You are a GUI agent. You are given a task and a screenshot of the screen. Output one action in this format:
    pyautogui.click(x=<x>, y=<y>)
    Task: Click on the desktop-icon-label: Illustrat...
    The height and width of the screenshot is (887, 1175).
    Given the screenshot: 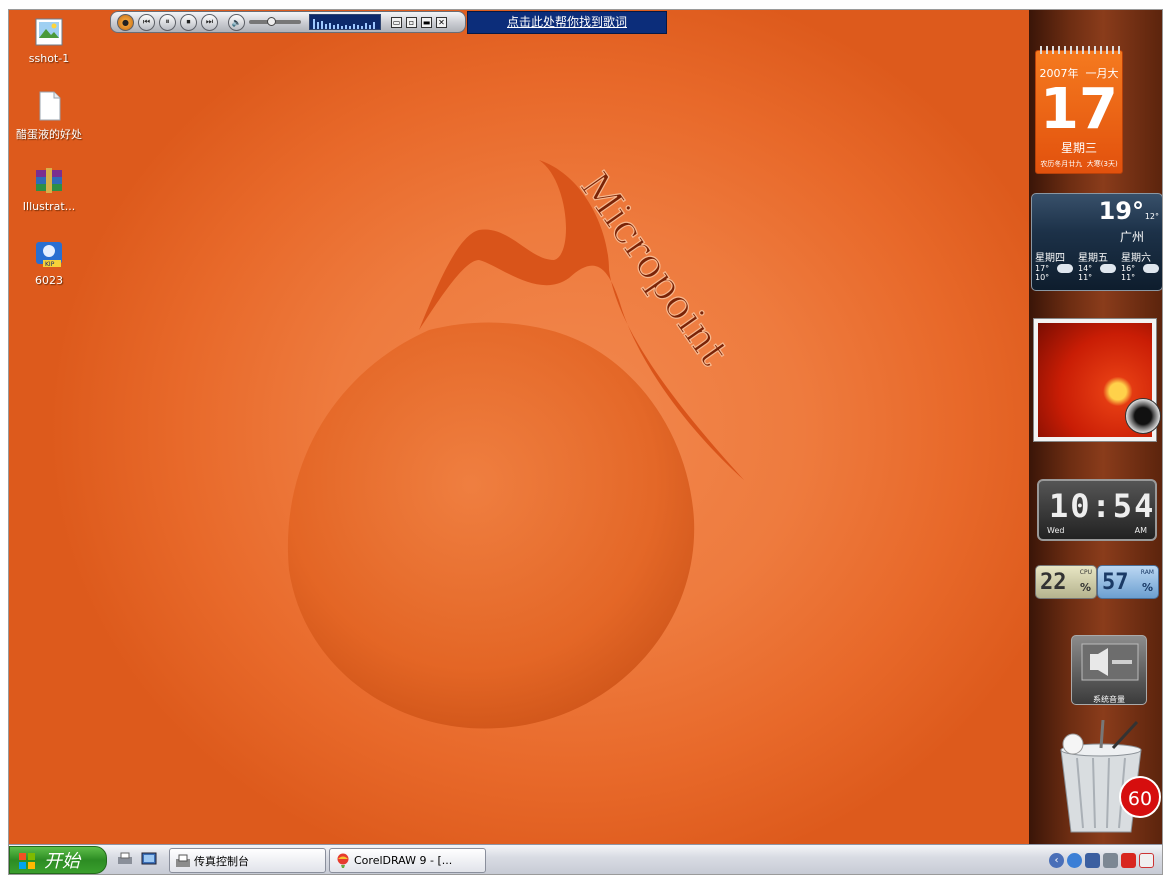 What is the action you would take?
    pyautogui.click(x=49, y=206)
    